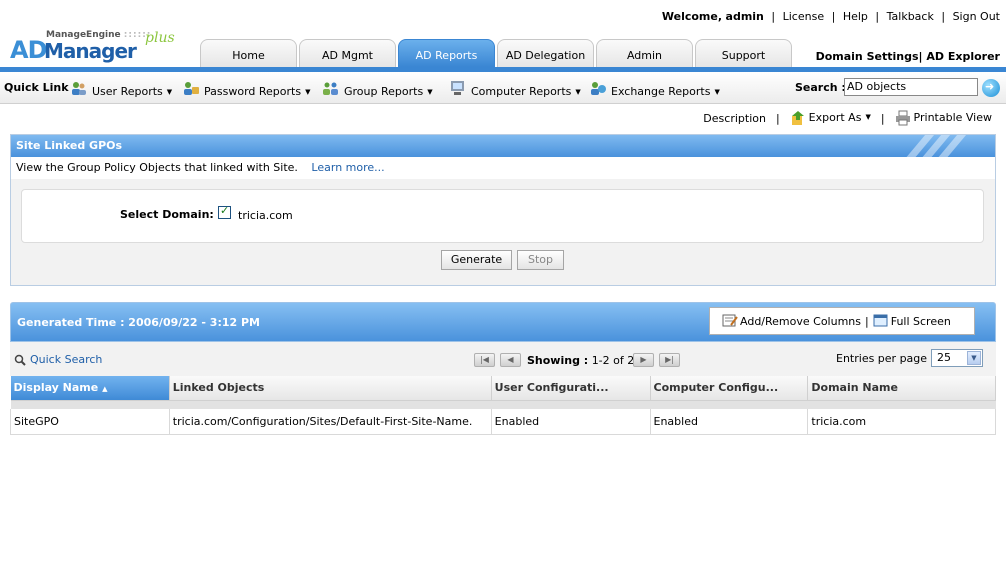 This screenshot has width=1006, height=569. I want to click on quicklink-exchange-reports: Exchange Reports ▼, so click(654, 88).